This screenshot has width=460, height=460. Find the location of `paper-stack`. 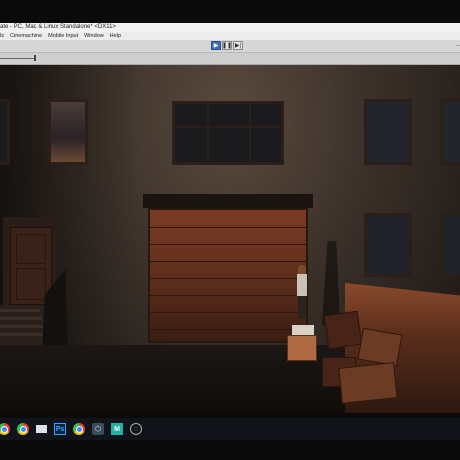

paper-stack is located at coordinates (303, 330).